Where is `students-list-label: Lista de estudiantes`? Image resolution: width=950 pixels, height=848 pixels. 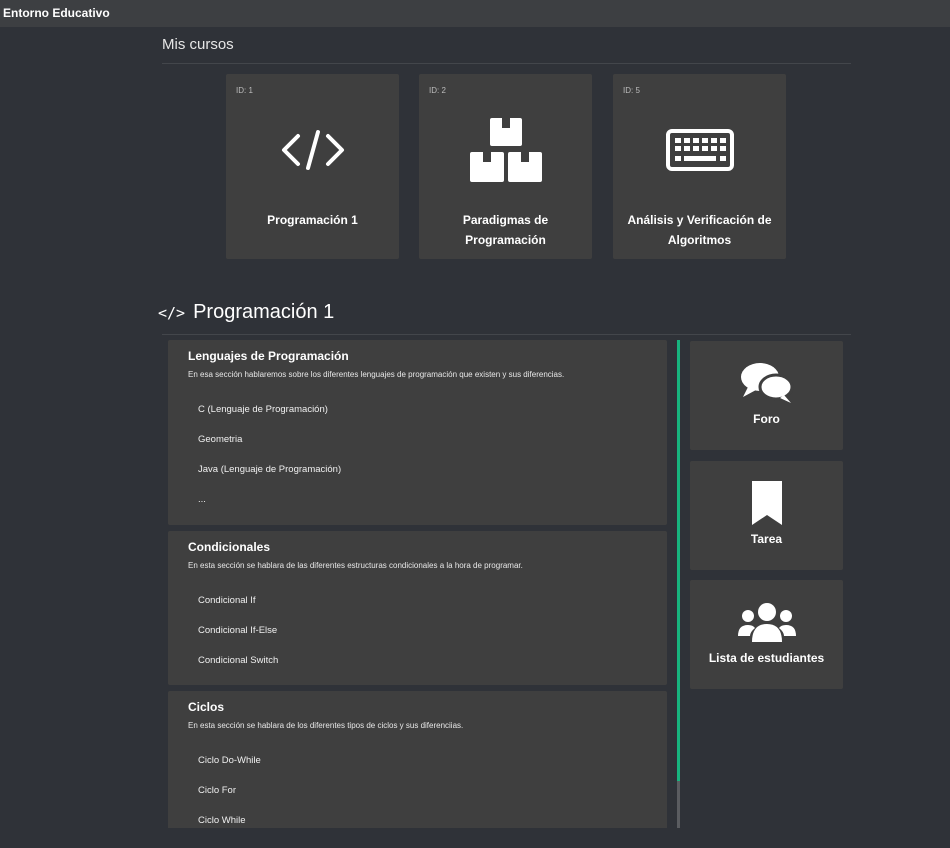
students-list-label: Lista de estudiantes is located at coordinates (766, 658).